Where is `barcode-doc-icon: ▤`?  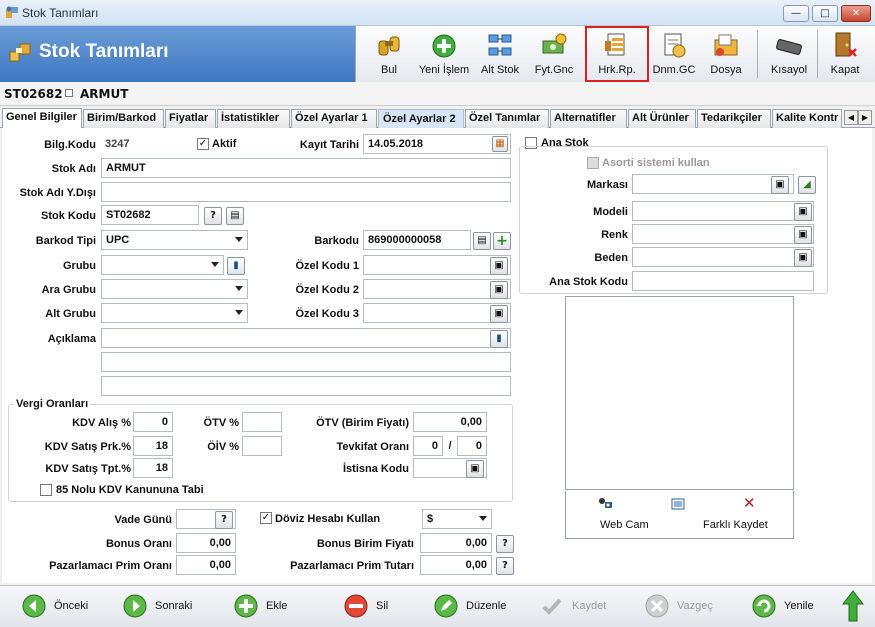
barcode-doc-icon: ▤ is located at coordinates (482, 241).